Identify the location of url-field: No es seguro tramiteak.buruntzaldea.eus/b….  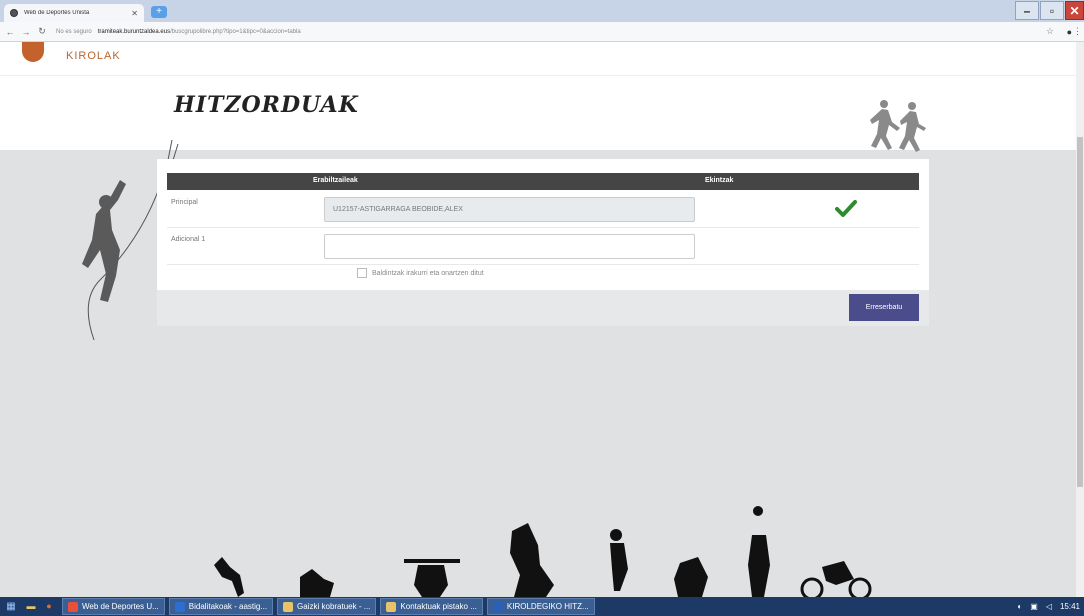
(178, 32).